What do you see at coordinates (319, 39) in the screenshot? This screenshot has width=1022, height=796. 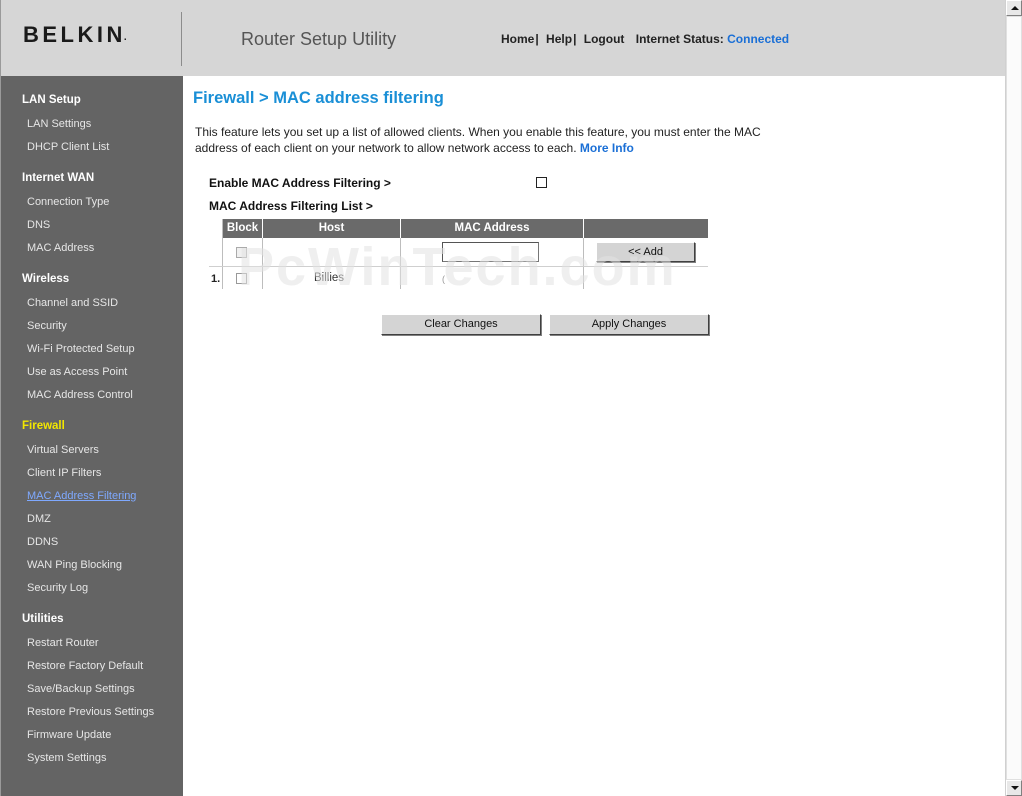 I see `utility-title: Router Setup Utility` at bounding box center [319, 39].